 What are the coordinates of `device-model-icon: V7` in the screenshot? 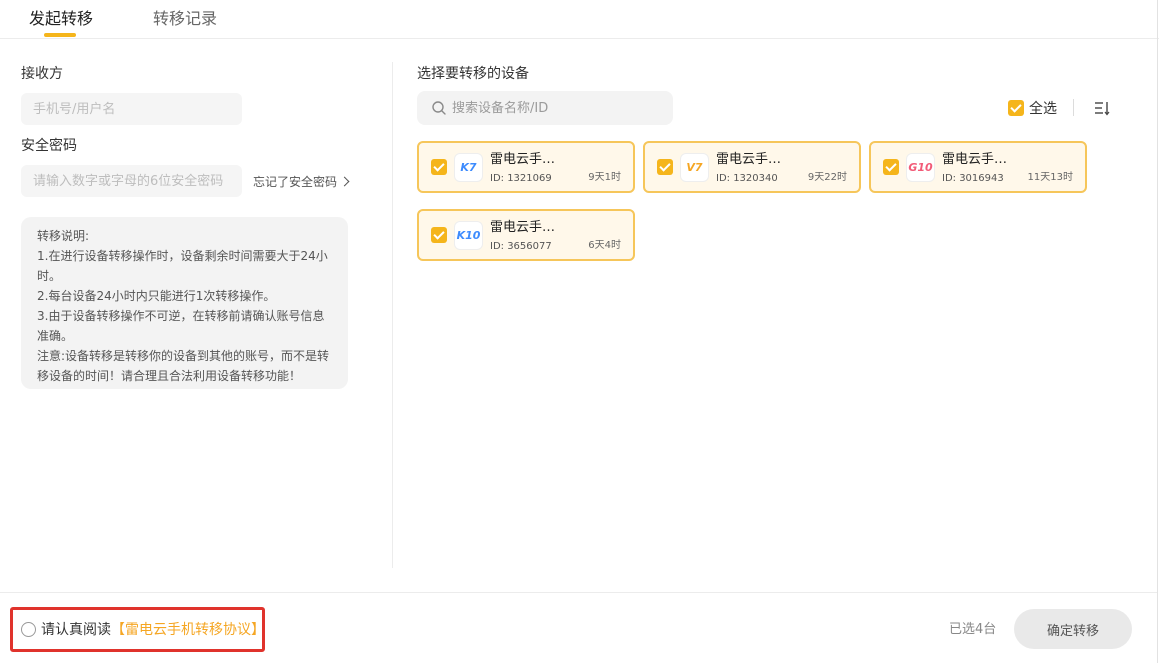 It's located at (694, 167).